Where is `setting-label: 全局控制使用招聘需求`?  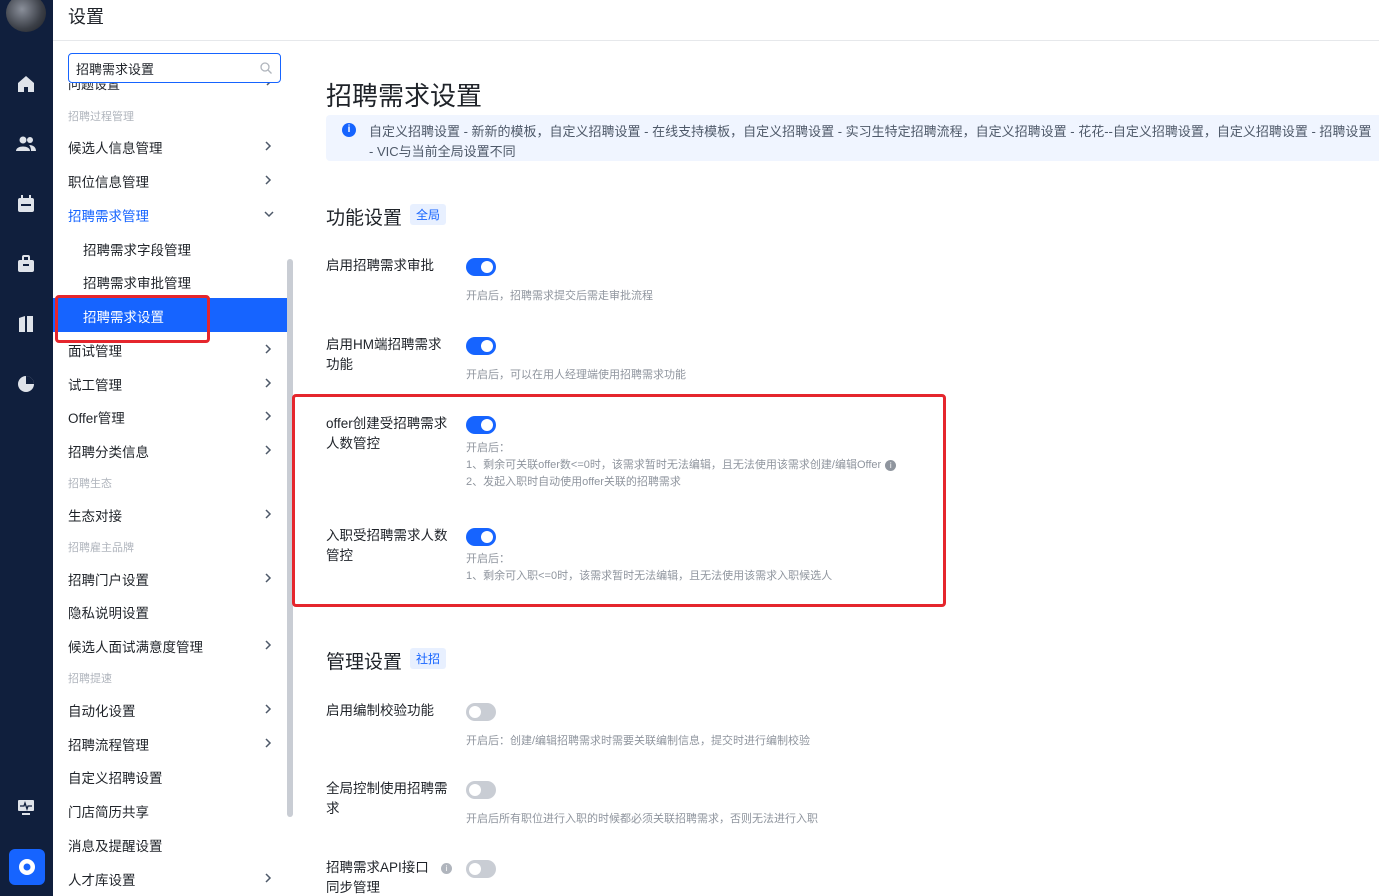 setting-label: 全局控制使用招聘需求 is located at coordinates (387, 798).